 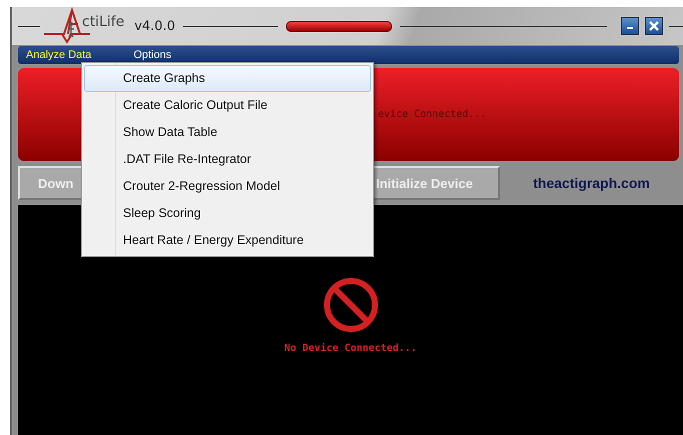 What do you see at coordinates (591, 183) in the screenshot?
I see `website-link: theactigraph.com` at bounding box center [591, 183].